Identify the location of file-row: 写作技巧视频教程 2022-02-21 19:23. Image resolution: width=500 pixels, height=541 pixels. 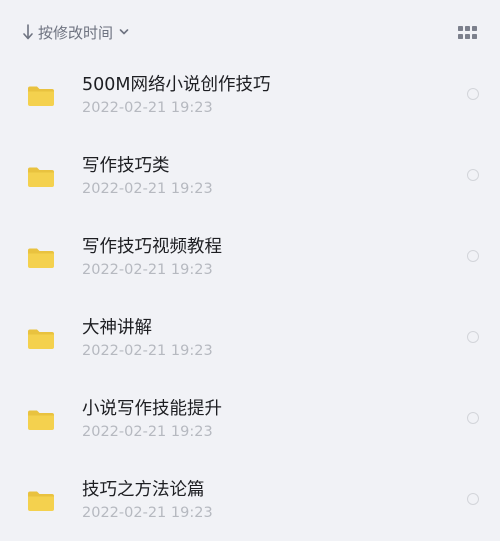
(250, 257).